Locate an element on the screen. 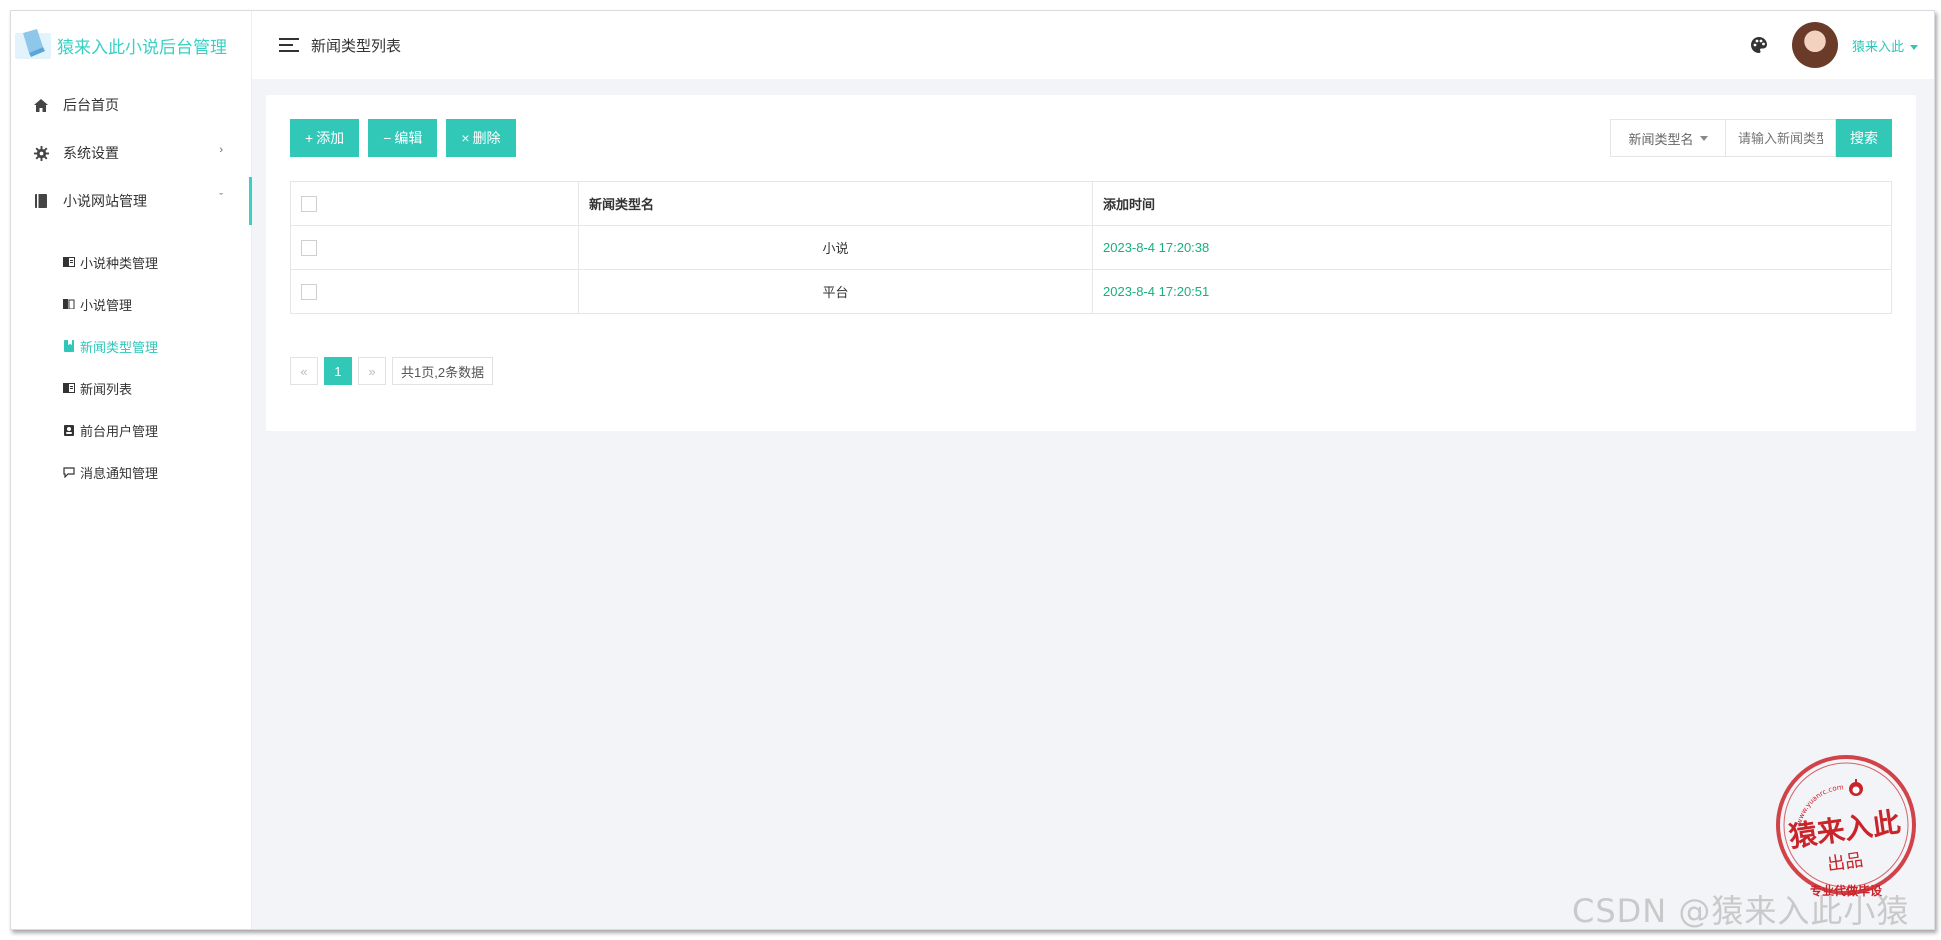 This screenshot has width=1941, height=940. search-field-select: 新闻类型名 is located at coordinates (1668, 138).